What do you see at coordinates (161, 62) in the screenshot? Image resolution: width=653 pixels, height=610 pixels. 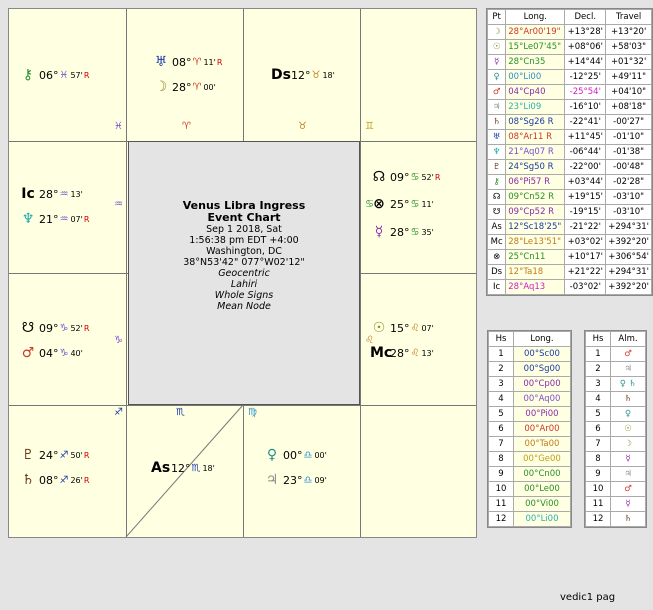 I see `planet-icon: ♅` at bounding box center [161, 62].